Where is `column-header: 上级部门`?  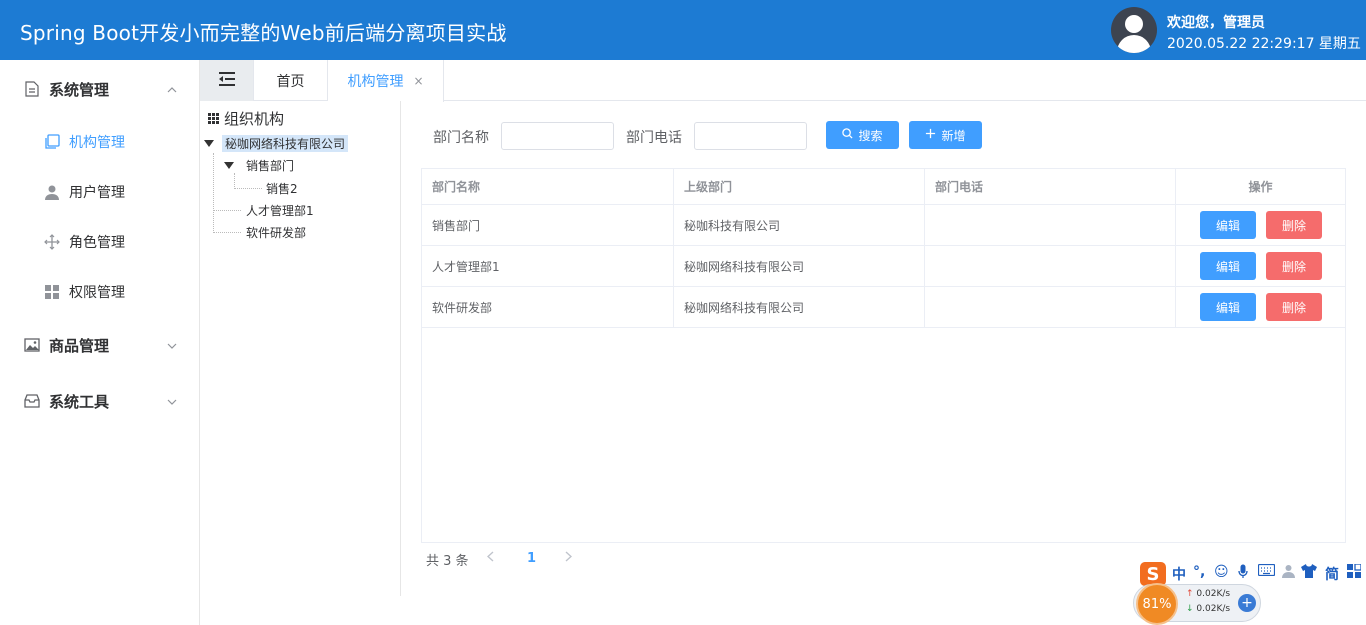 column-header: 上级部门 is located at coordinates (799, 187).